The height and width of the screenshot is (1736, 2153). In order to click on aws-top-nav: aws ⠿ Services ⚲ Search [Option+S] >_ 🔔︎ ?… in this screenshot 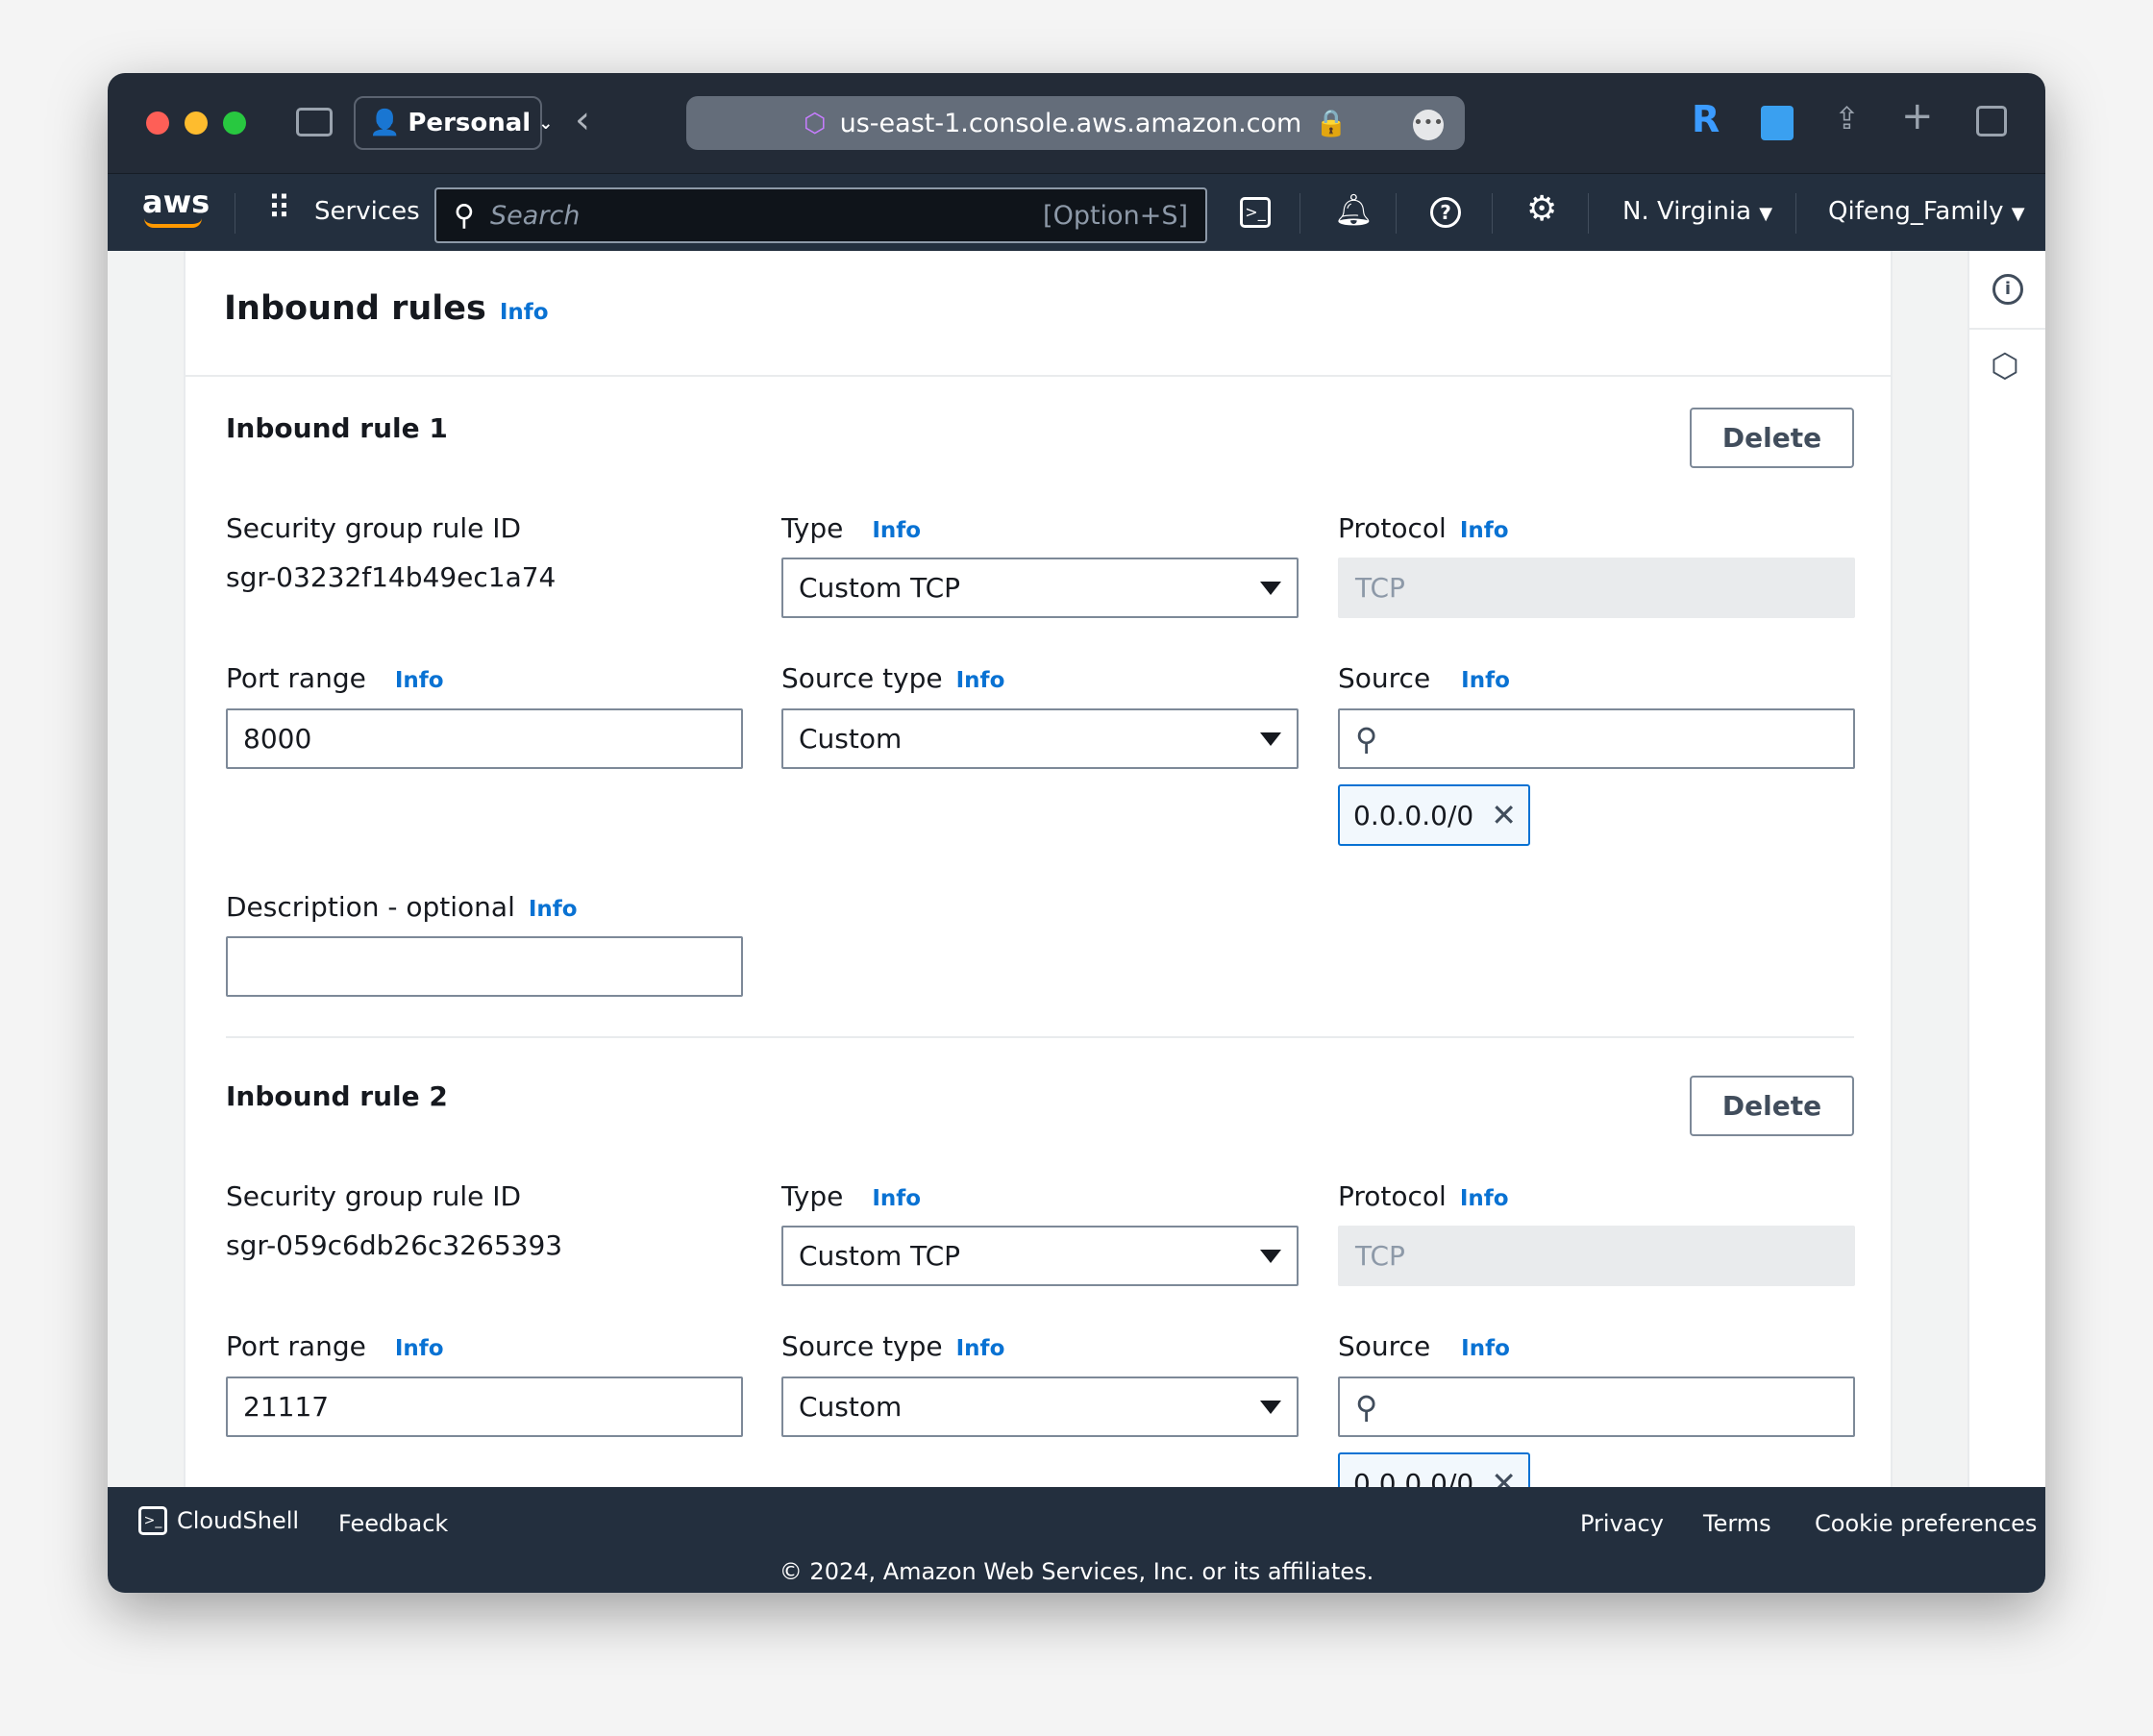, I will do `click(1076, 212)`.